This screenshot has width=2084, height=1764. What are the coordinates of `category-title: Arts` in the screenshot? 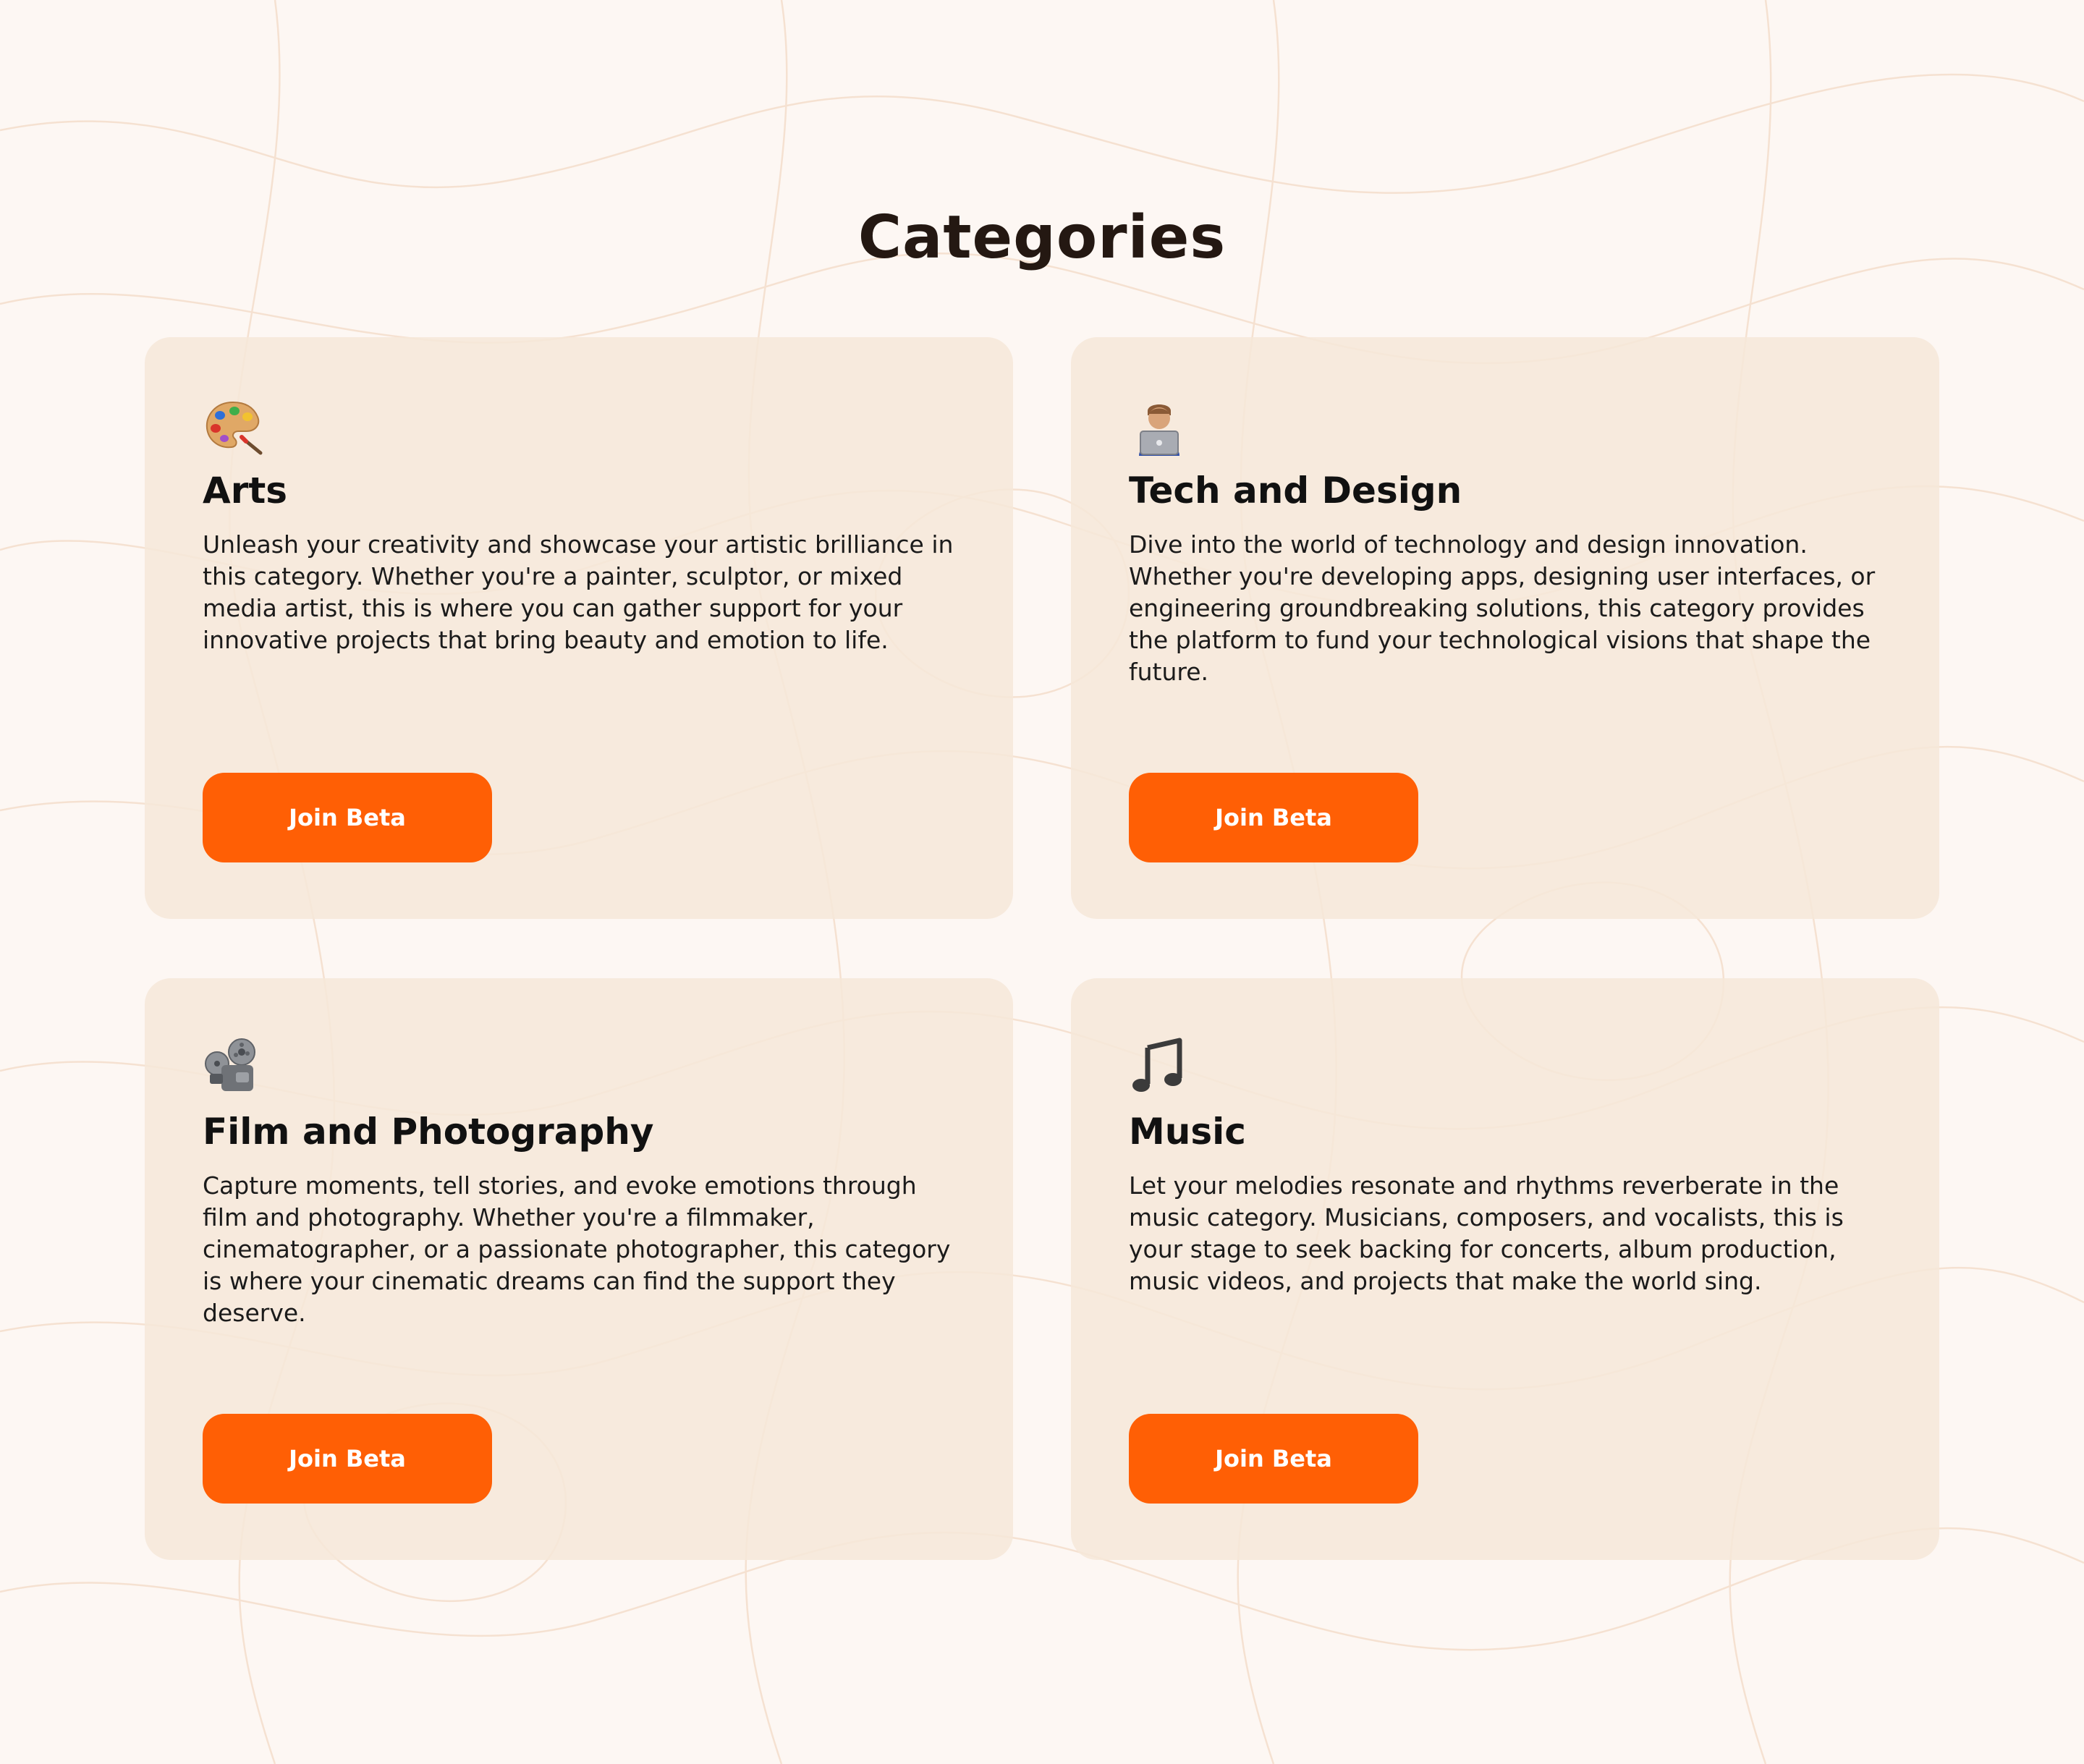 It's located at (245, 491).